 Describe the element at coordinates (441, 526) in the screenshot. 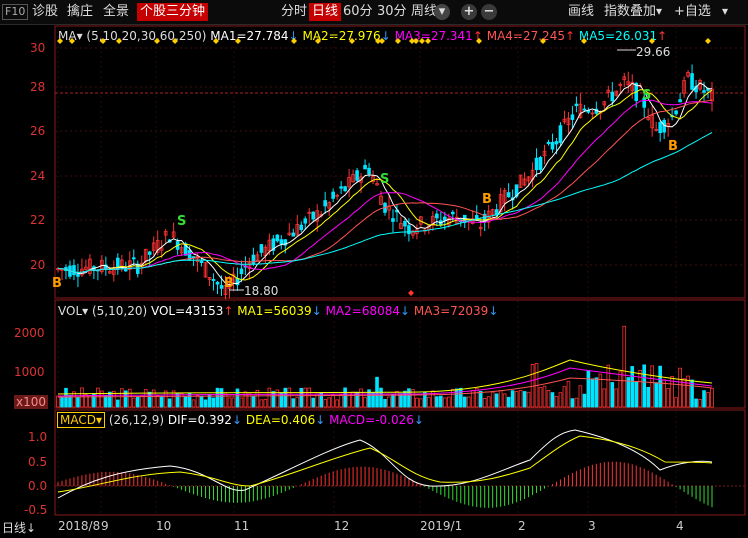

I see `x-tick: 2019/1` at that location.